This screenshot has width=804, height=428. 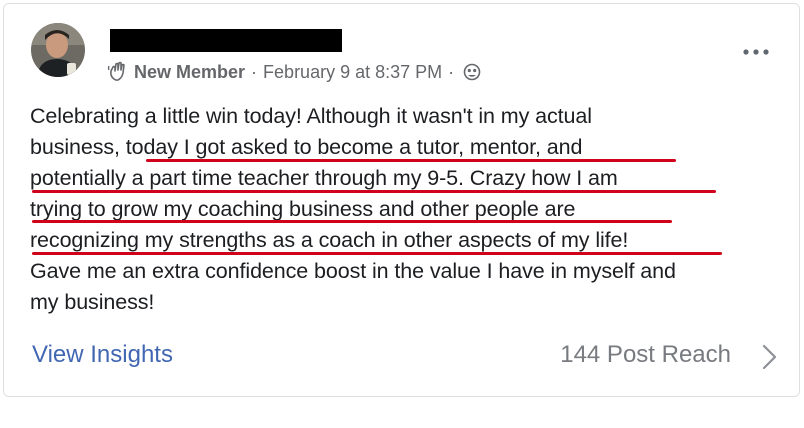 I want to click on member-badge: New Member, so click(x=189, y=72).